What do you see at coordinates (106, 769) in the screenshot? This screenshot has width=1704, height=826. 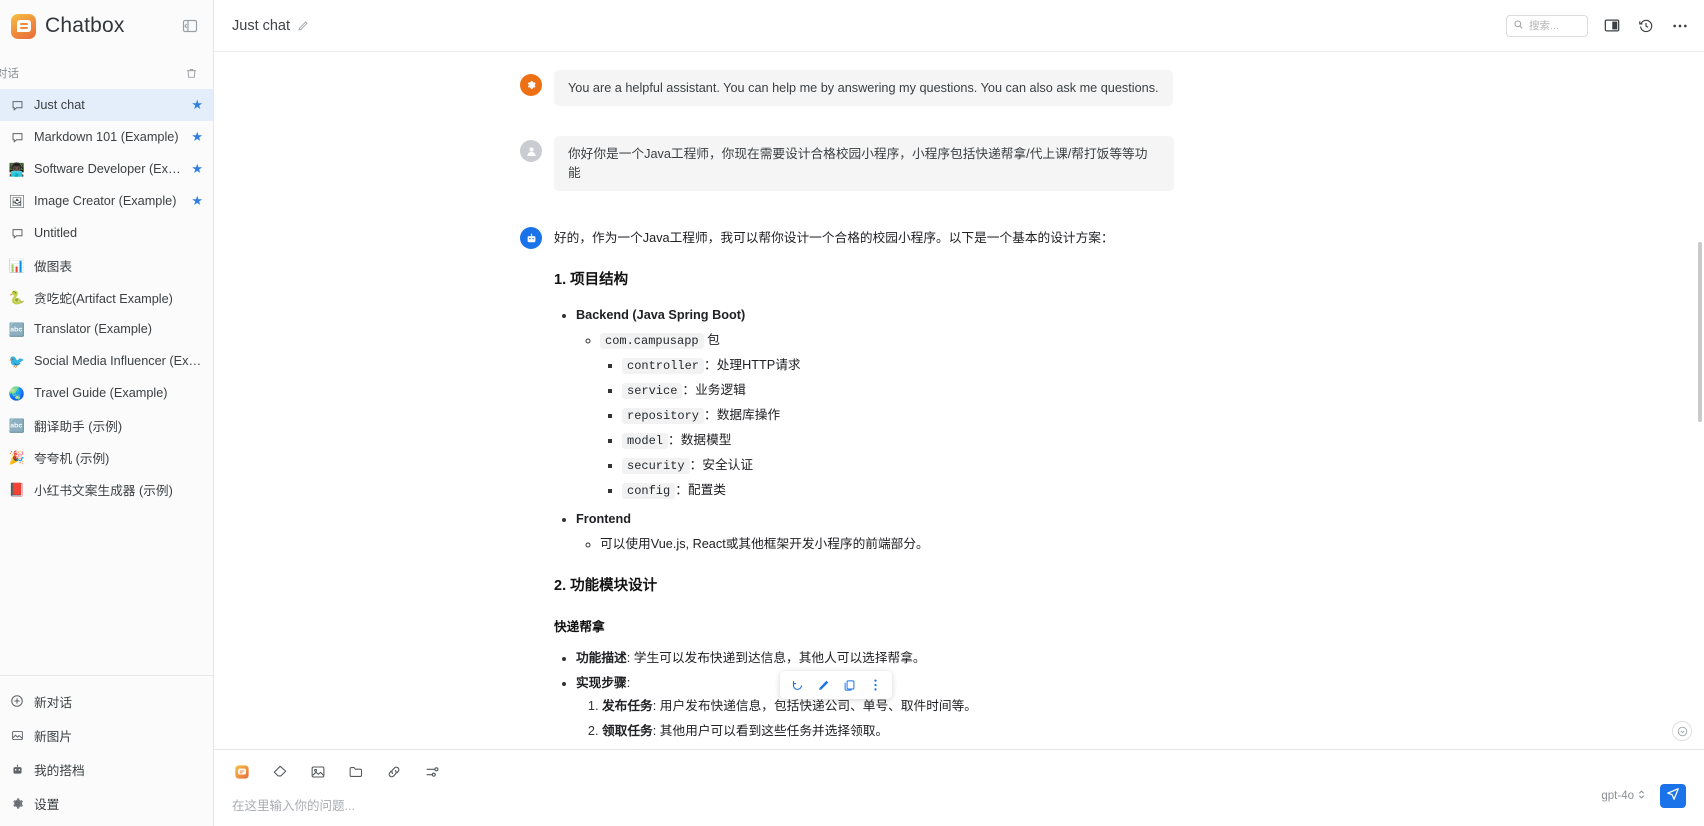 I see `sidebar-item-my-partners: 我的搭档` at bounding box center [106, 769].